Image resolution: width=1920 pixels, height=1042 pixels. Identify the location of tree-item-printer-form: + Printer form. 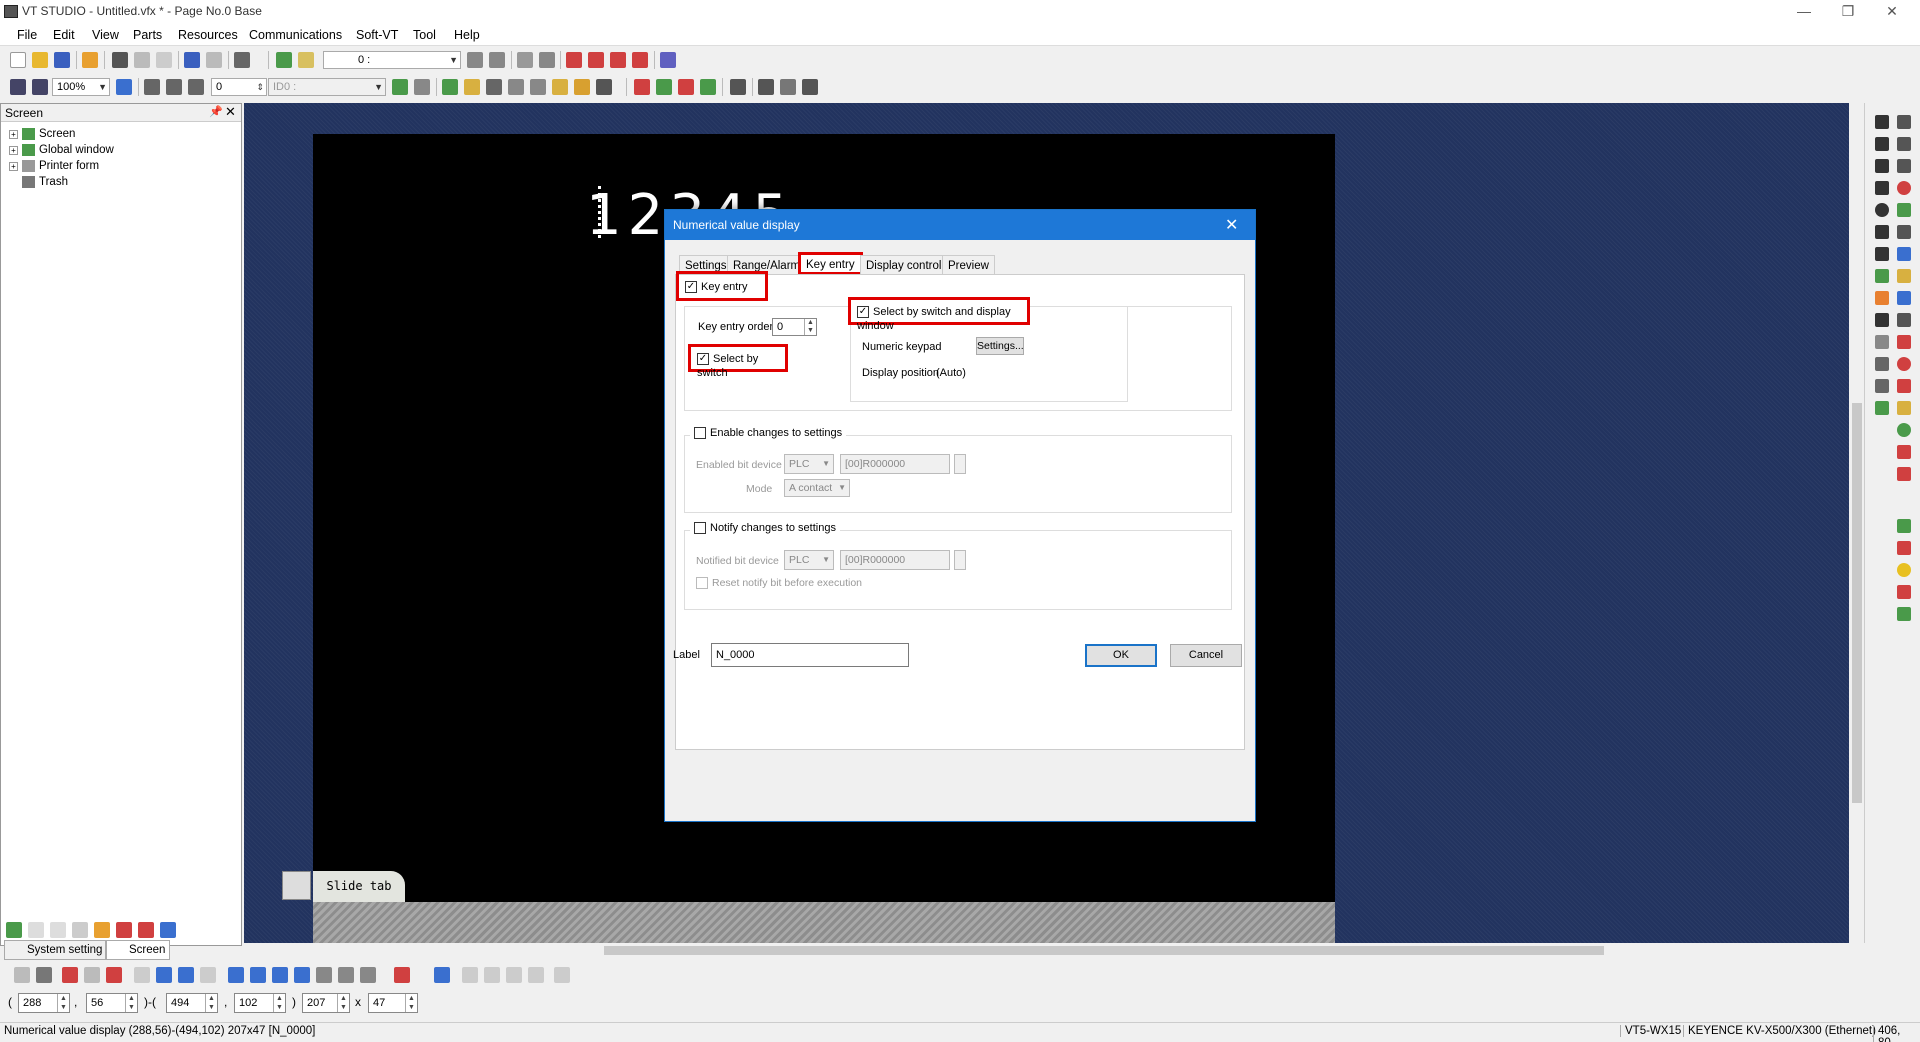
(54, 166).